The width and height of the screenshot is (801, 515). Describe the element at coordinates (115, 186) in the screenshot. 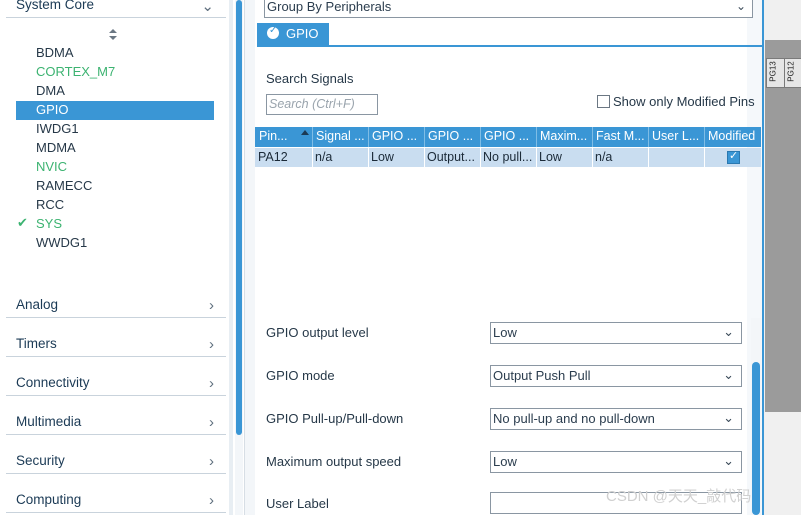

I see `peripheral-ramecc: RAMECC` at that location.